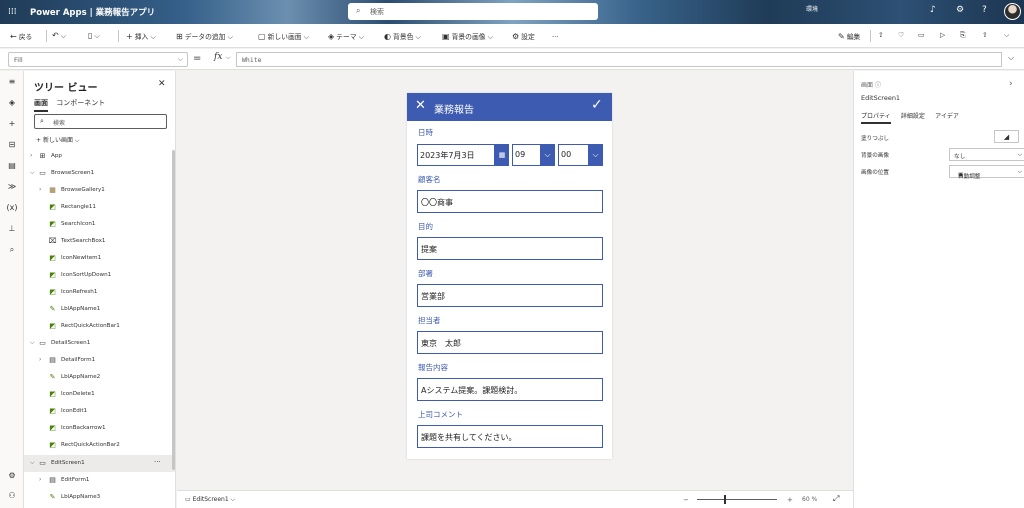 The height and width of the screenshot is (508, 1024). What do you see at coordinates (1006, 136) in the screenshot?
I see `fill-color-button: ◢` at bounding box center [1006, 136].